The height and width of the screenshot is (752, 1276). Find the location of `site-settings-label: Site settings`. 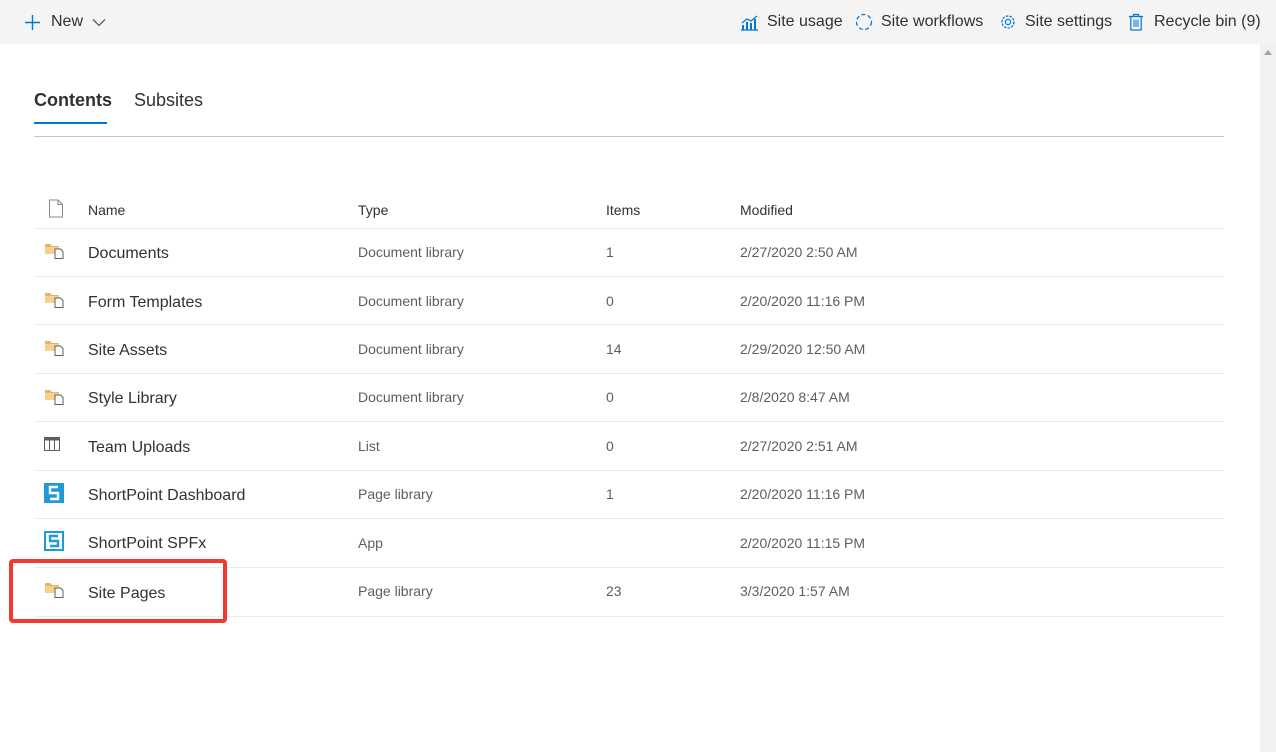

site-settings-label: Site settings is located at coordinates (1069, 21).